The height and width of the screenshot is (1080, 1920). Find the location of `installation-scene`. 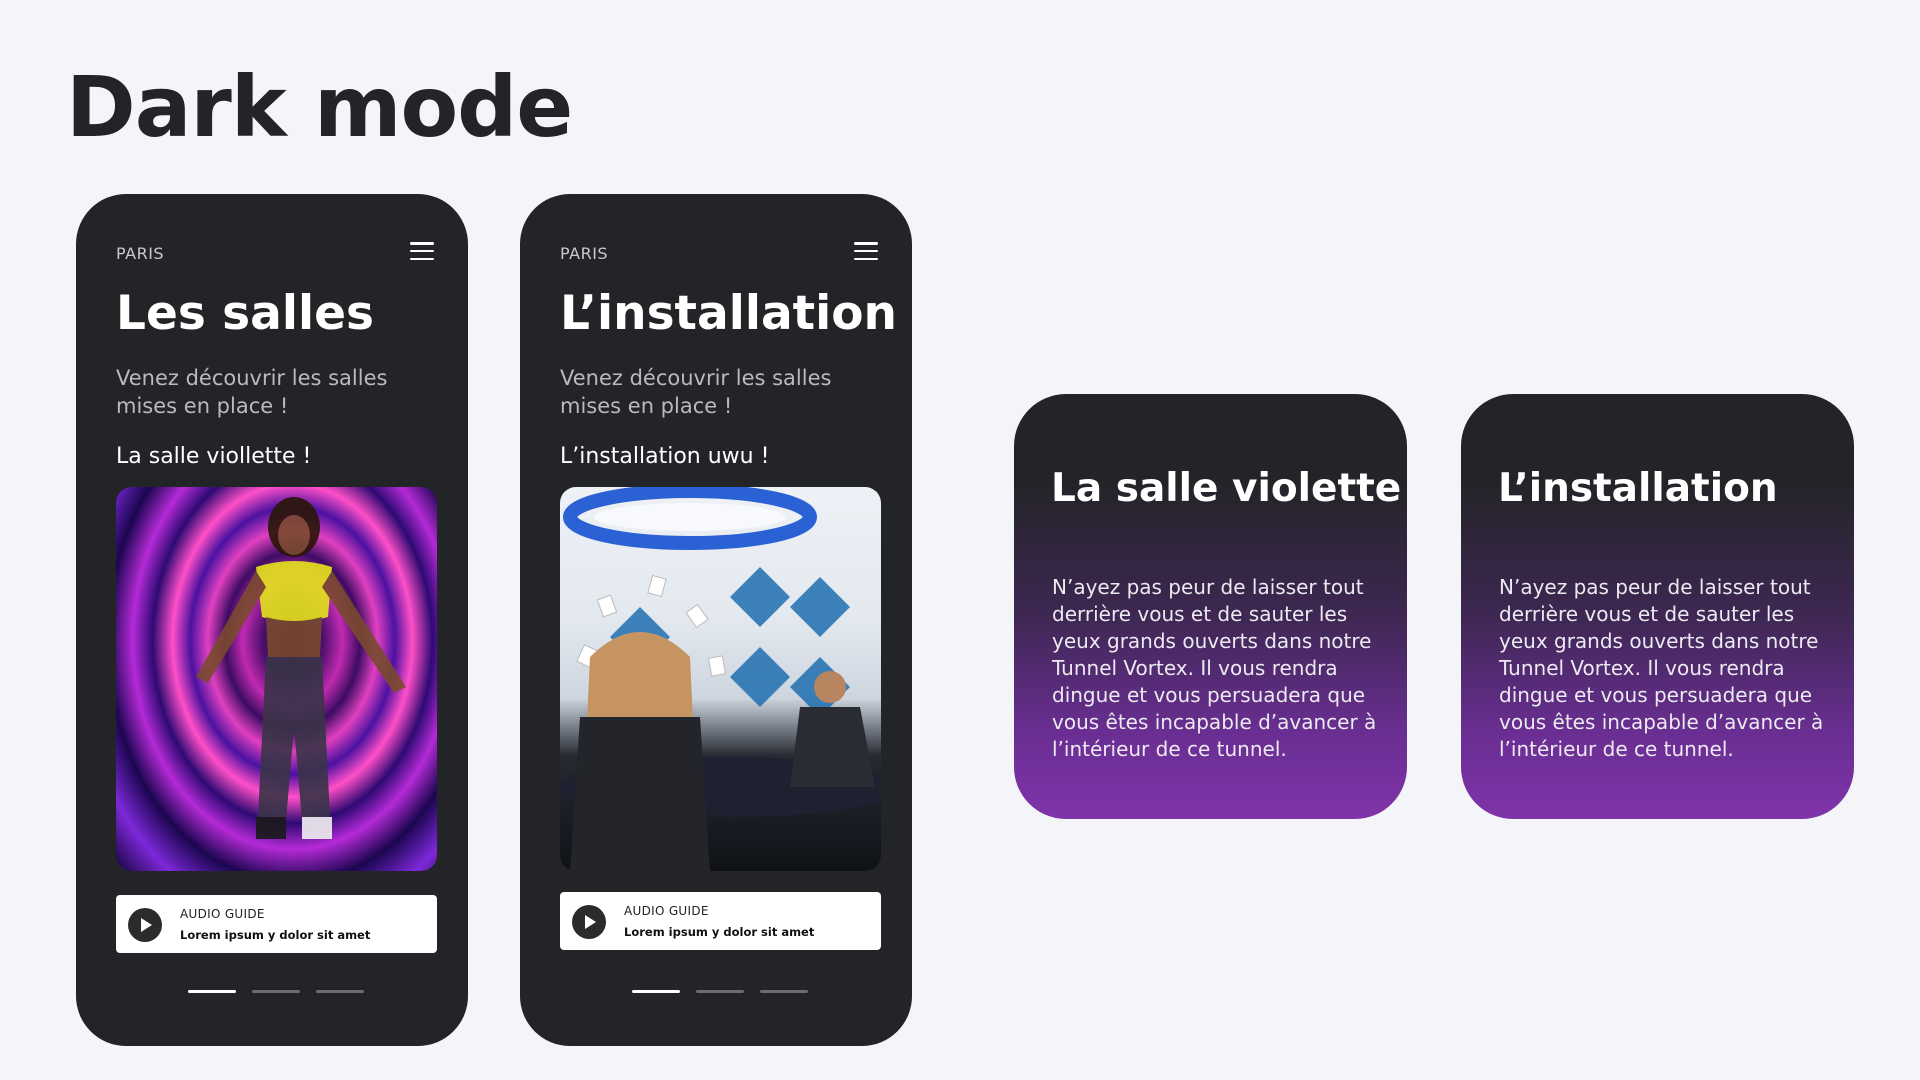

installation-scene is located at coordinates (720, 679).